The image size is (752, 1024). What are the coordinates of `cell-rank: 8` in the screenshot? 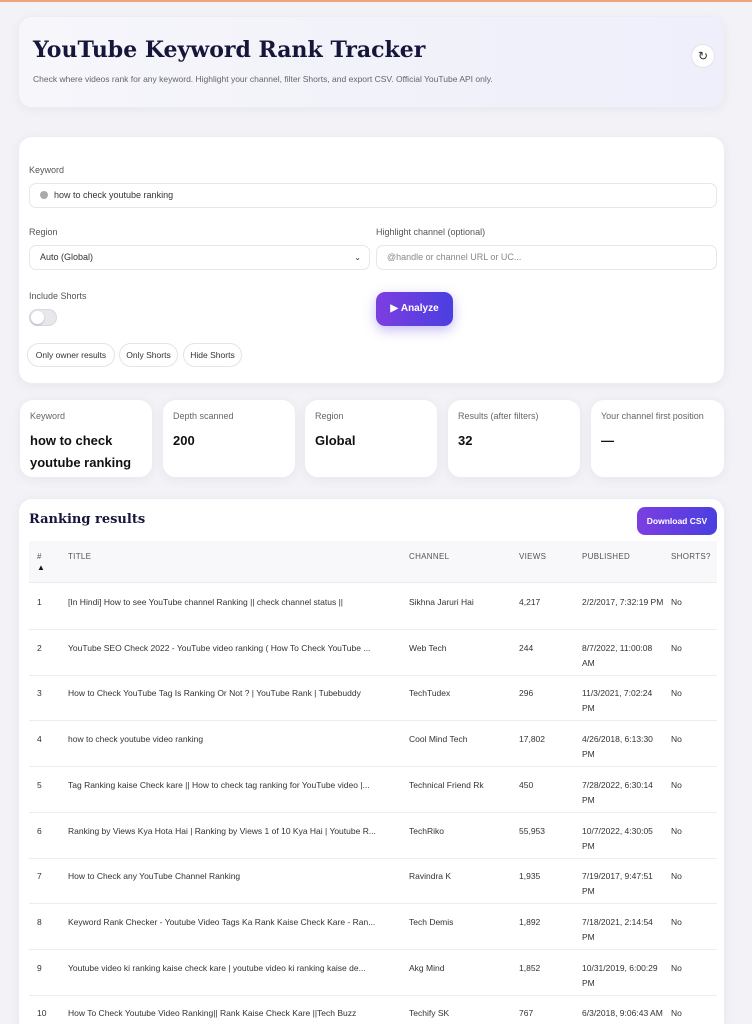 It's located at (39, 921).